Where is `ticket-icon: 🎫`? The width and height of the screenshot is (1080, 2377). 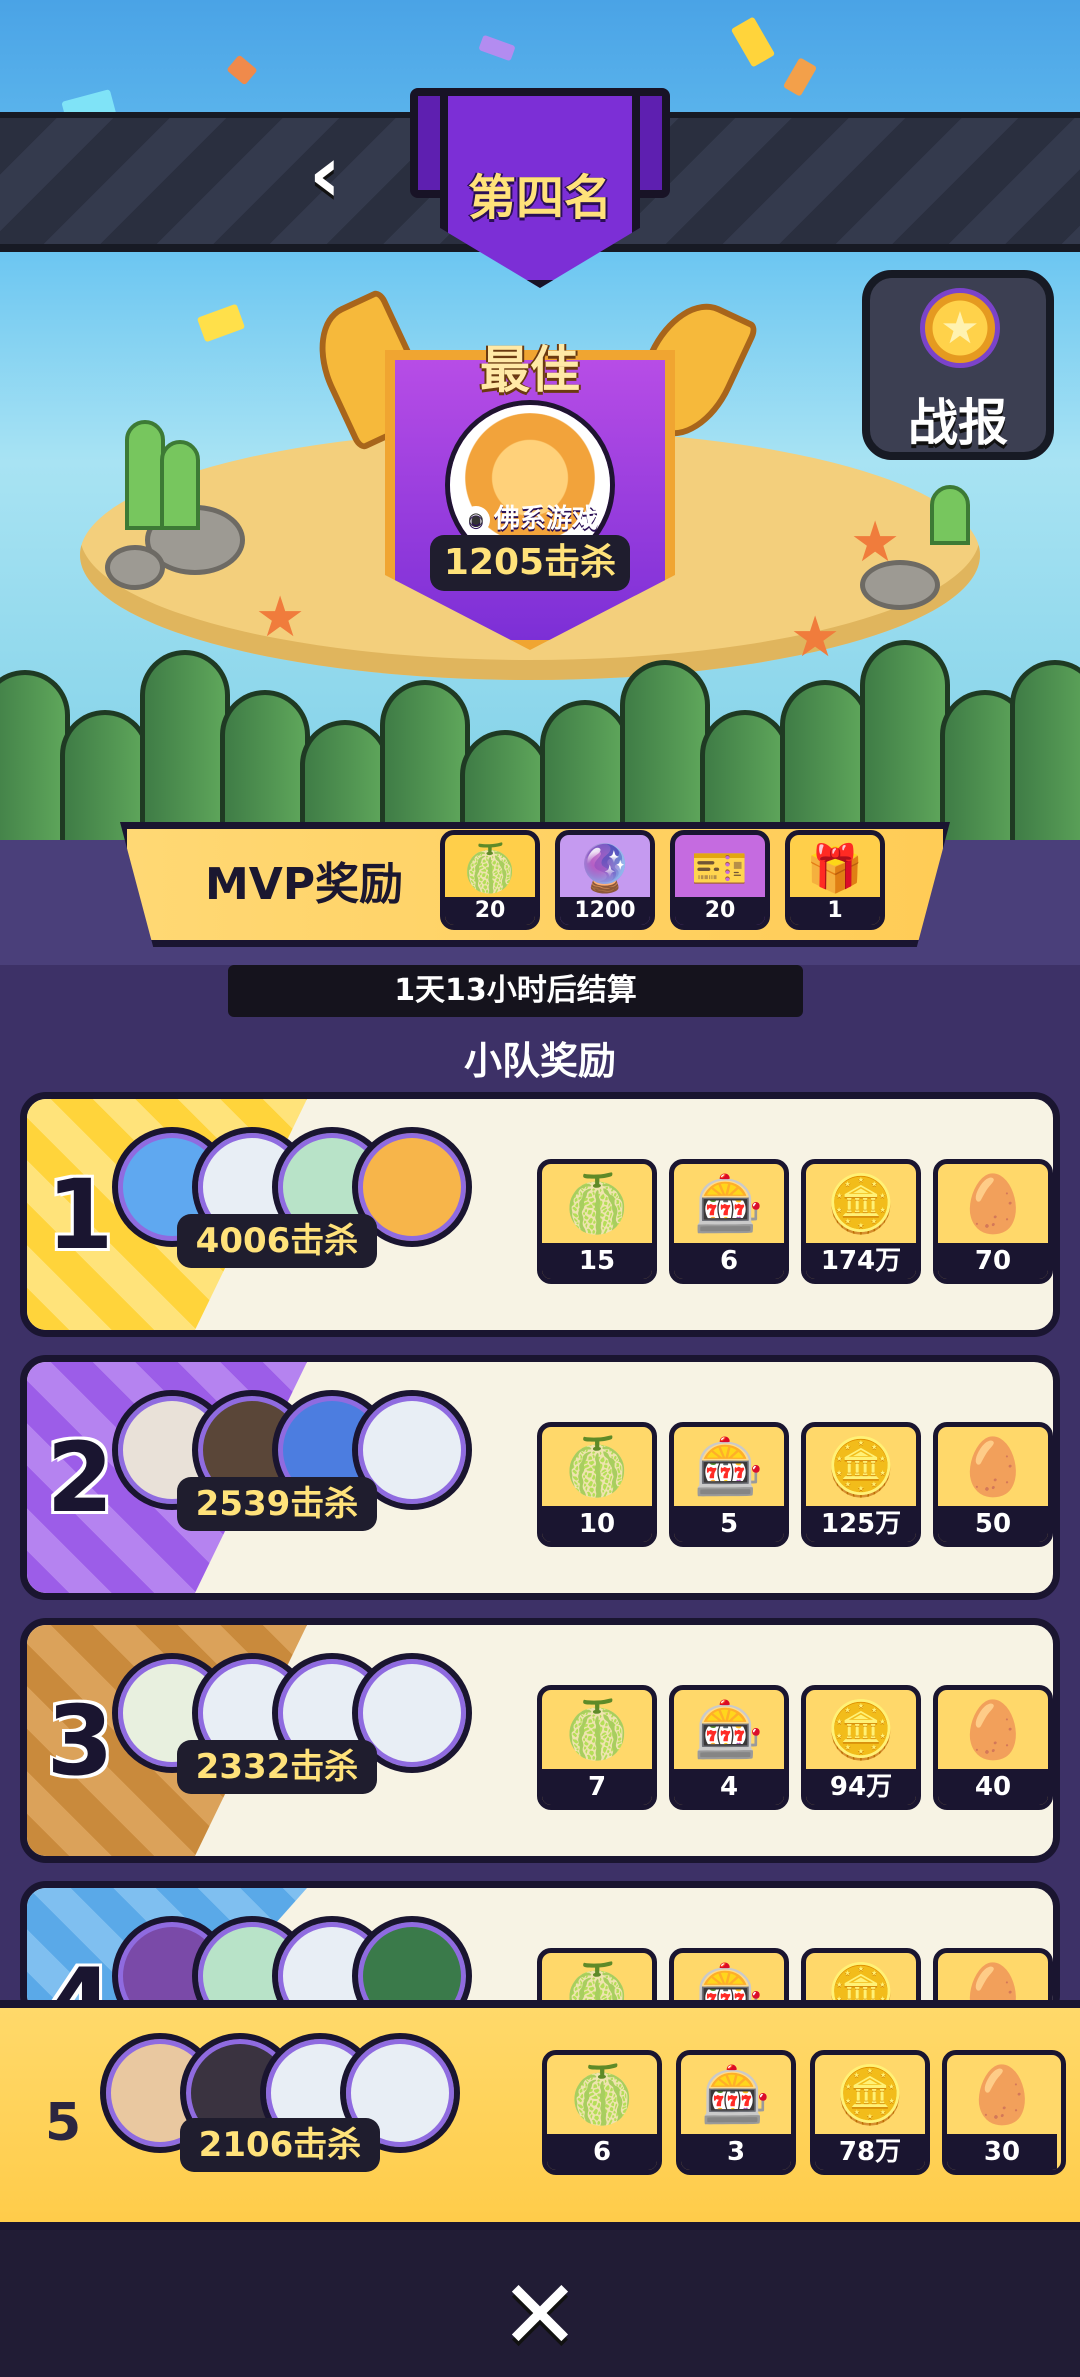 ticket-icon: 🎫 is located at coordinates (720, 867).